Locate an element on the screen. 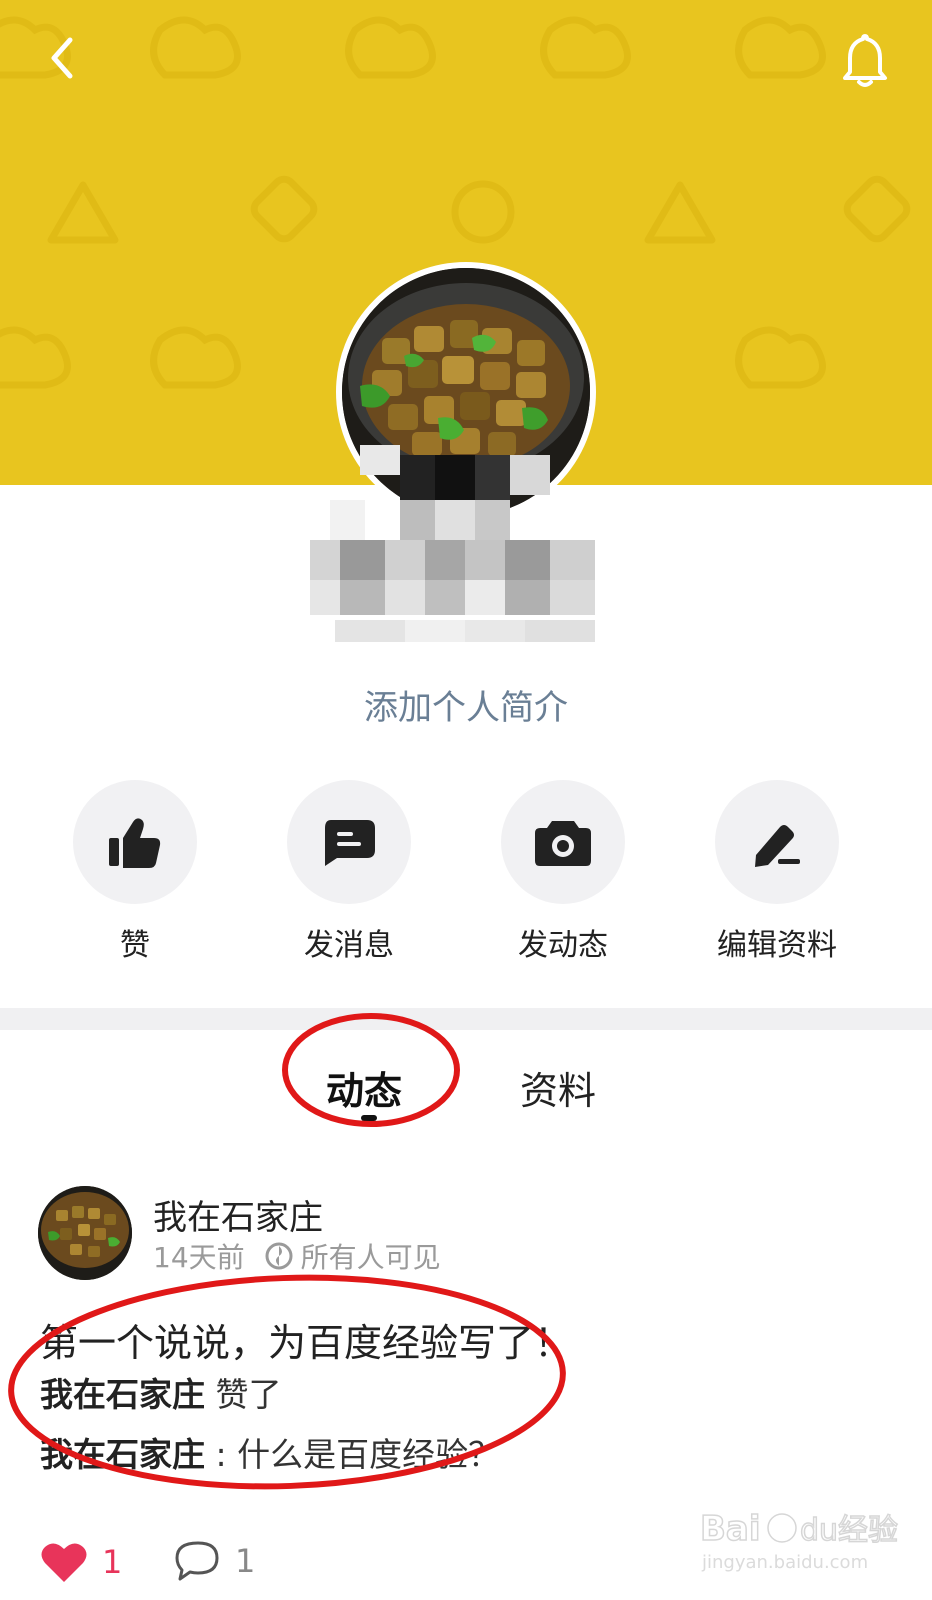 The image size is (932, 1600). comment-bubble-icon is located at coordinates (197, 1561).